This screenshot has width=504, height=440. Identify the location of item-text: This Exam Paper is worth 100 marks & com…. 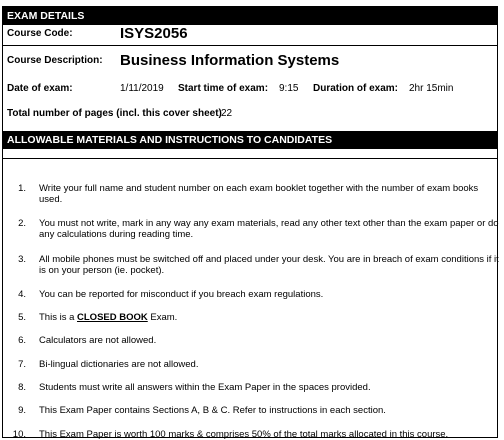
(244, 434).